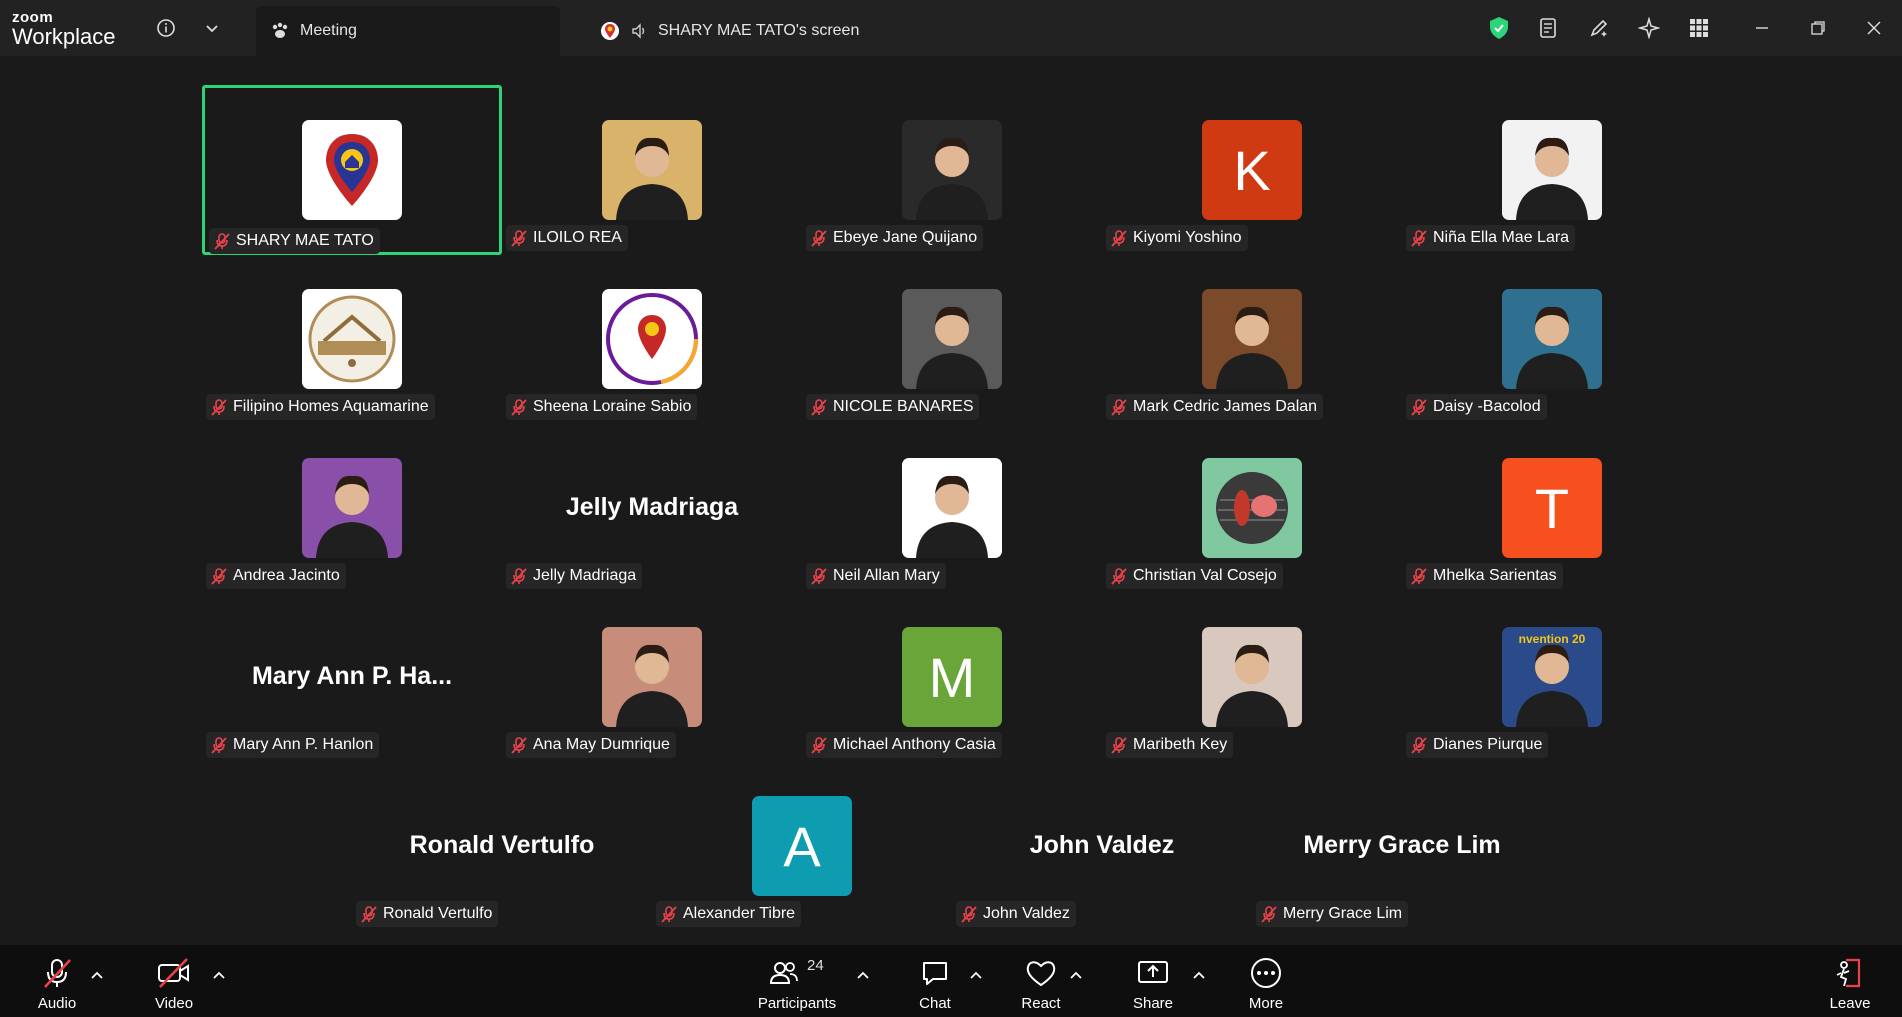 The height and width of the screenshot is (1017, 1902). What do you see at coordinates (174, 982) in the screenshot?
I see `video-button: Video` at bounding box center [174, 982].